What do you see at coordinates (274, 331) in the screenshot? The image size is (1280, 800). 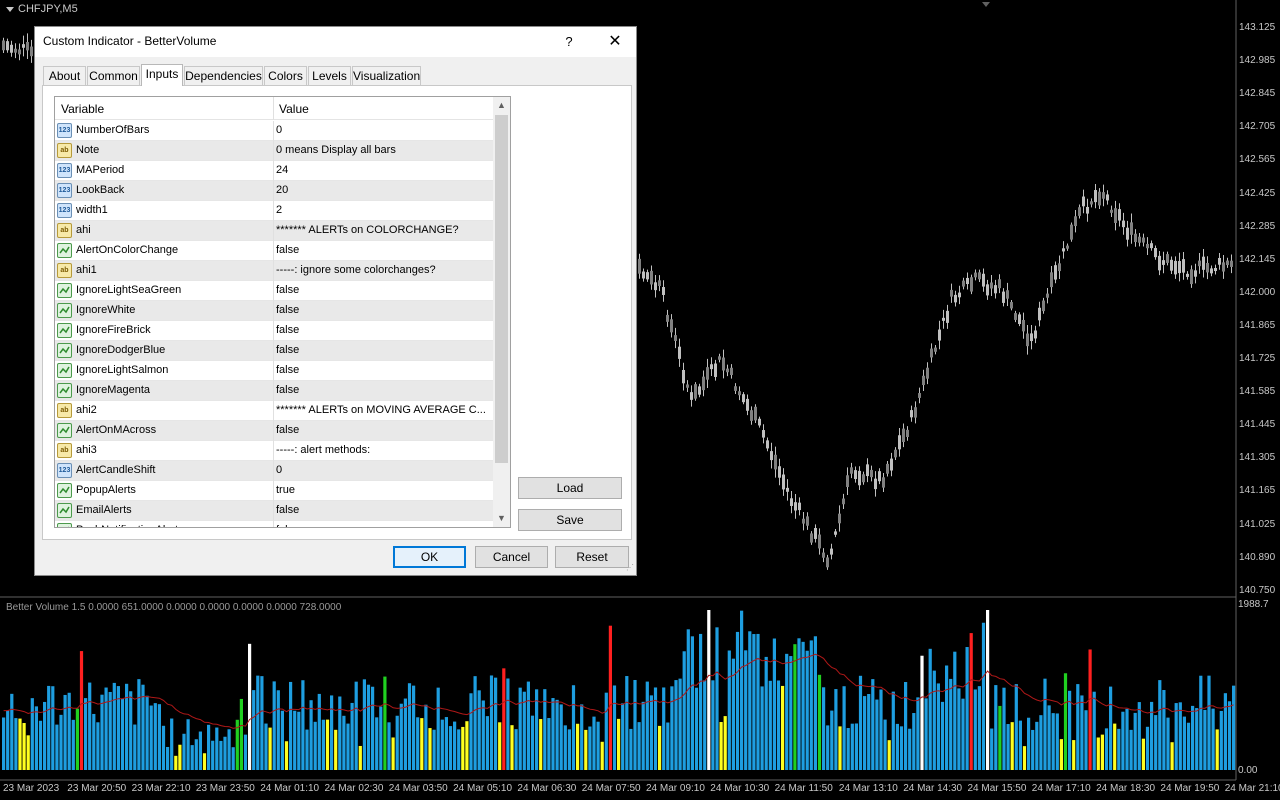 I see `input-row-ignorefirebrick: IgnoreFireBrick false` at bounding box center [274, 331].